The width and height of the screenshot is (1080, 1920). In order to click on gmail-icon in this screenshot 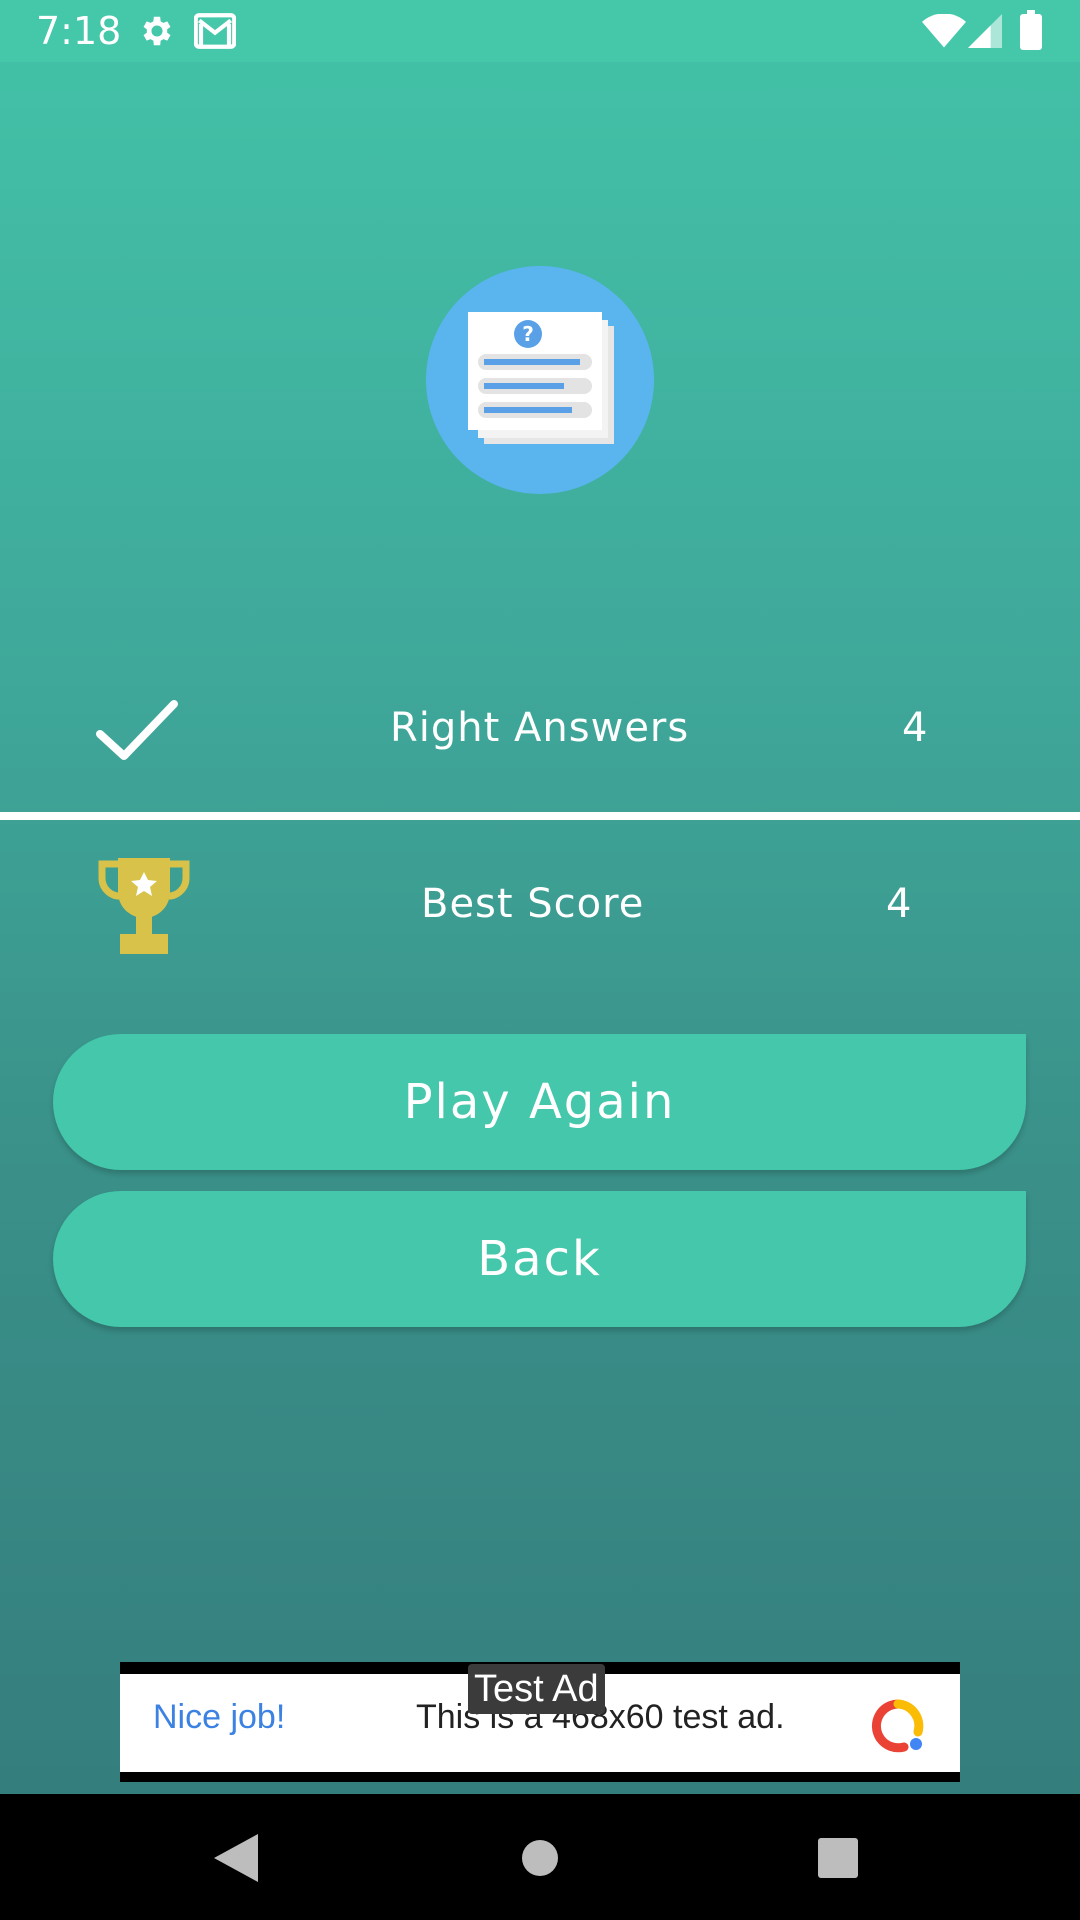, I will do `click(215, 33)`.